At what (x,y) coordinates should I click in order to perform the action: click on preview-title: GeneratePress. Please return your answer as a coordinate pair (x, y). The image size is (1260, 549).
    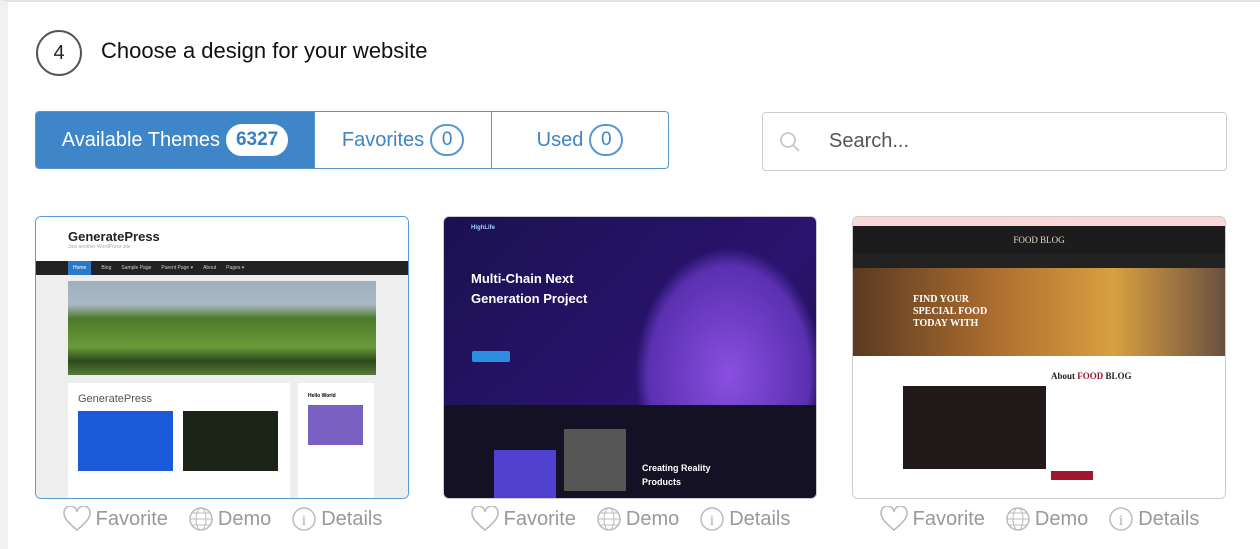
    Looking at the image, I should click on (115, 399).